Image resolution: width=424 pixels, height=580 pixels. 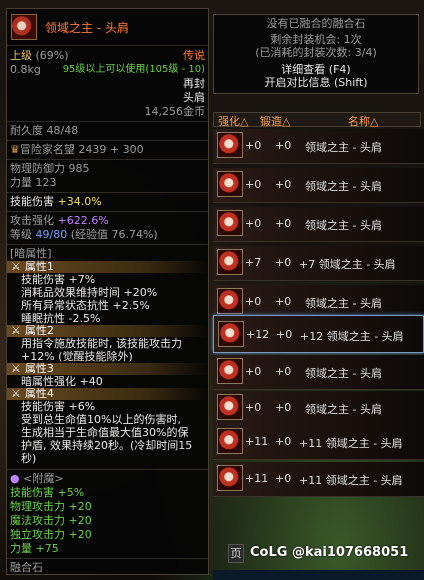 What do you see at coordinates (85, 305) in the screenshot?
I see `attr1-line: 所有异常状态抗性 +2.5%` at bounding box center [85, 305].